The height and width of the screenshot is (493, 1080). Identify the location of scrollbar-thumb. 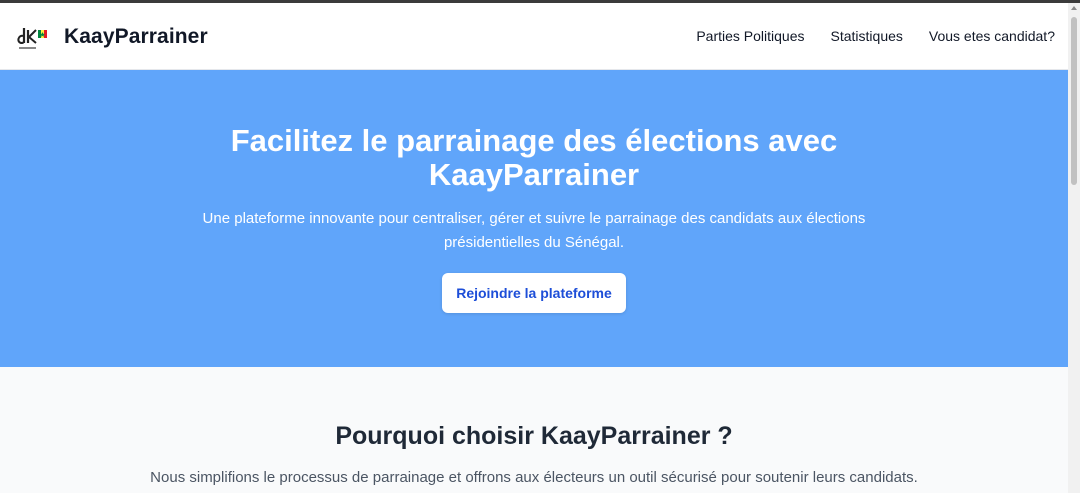
(1074, 101).